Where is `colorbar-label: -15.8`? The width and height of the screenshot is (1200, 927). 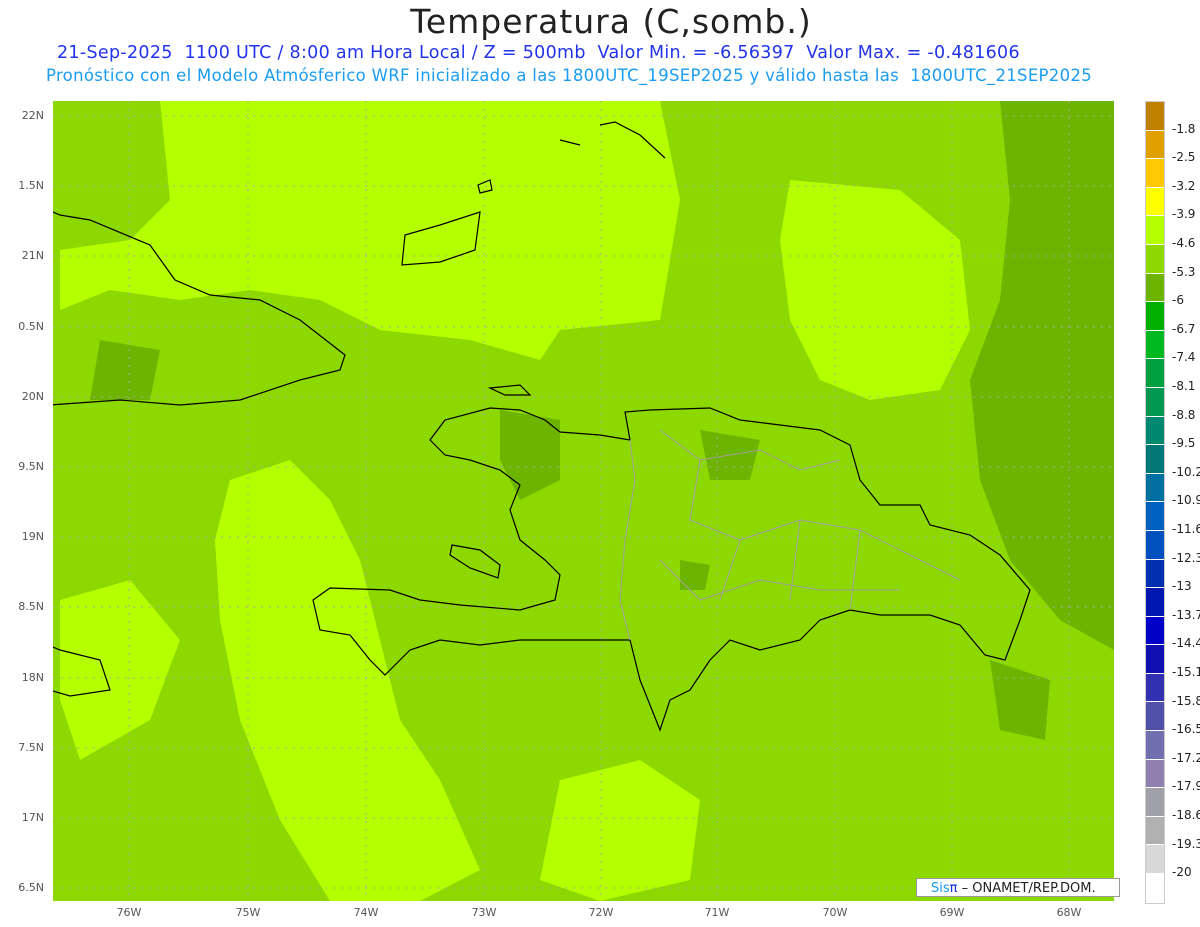 colorbar-label: -15.8 is located at coordinates (1186, 700).